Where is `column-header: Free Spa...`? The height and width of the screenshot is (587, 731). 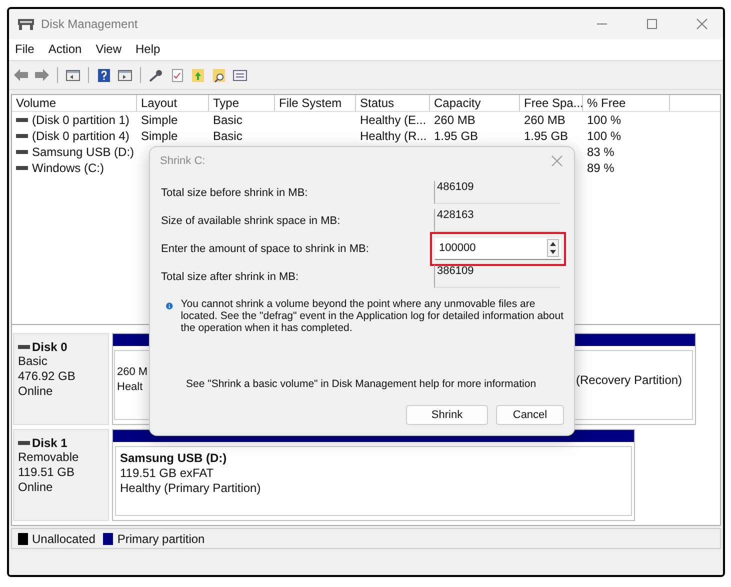 column-header: Free Spa... is located at coordinates (551, 103).